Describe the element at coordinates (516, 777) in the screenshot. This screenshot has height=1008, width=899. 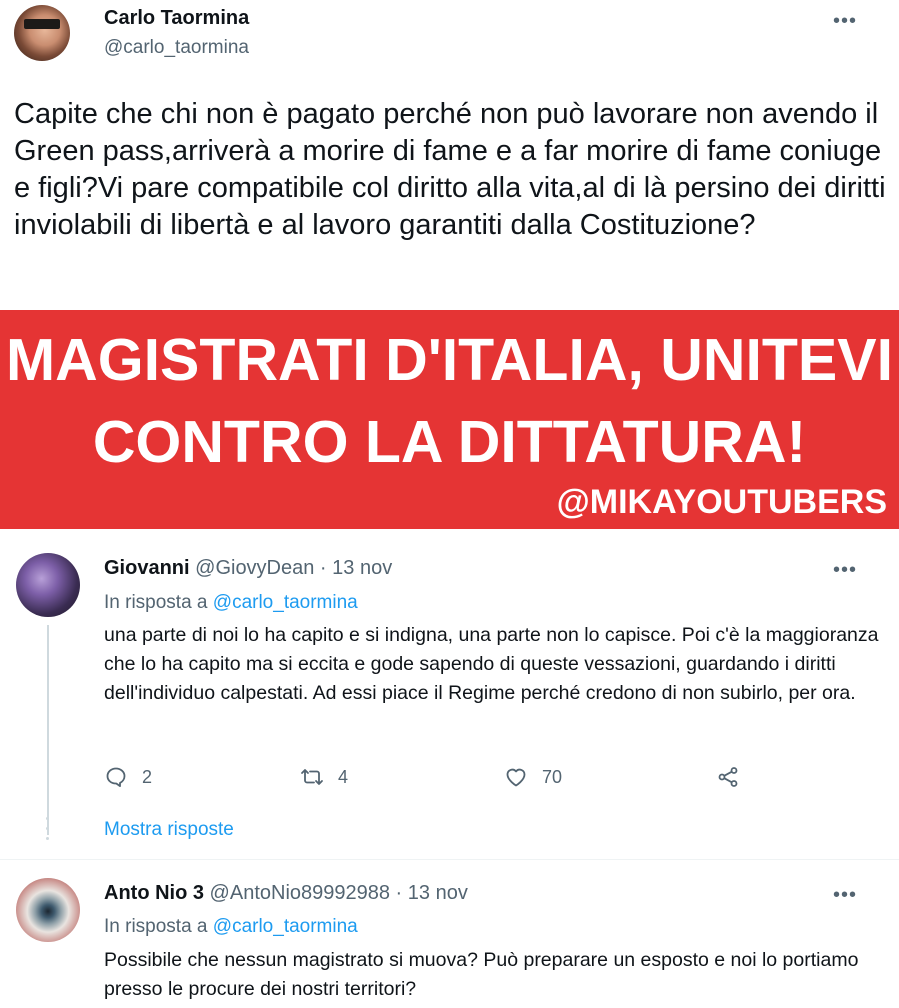
I see `heart-icon` at that location.